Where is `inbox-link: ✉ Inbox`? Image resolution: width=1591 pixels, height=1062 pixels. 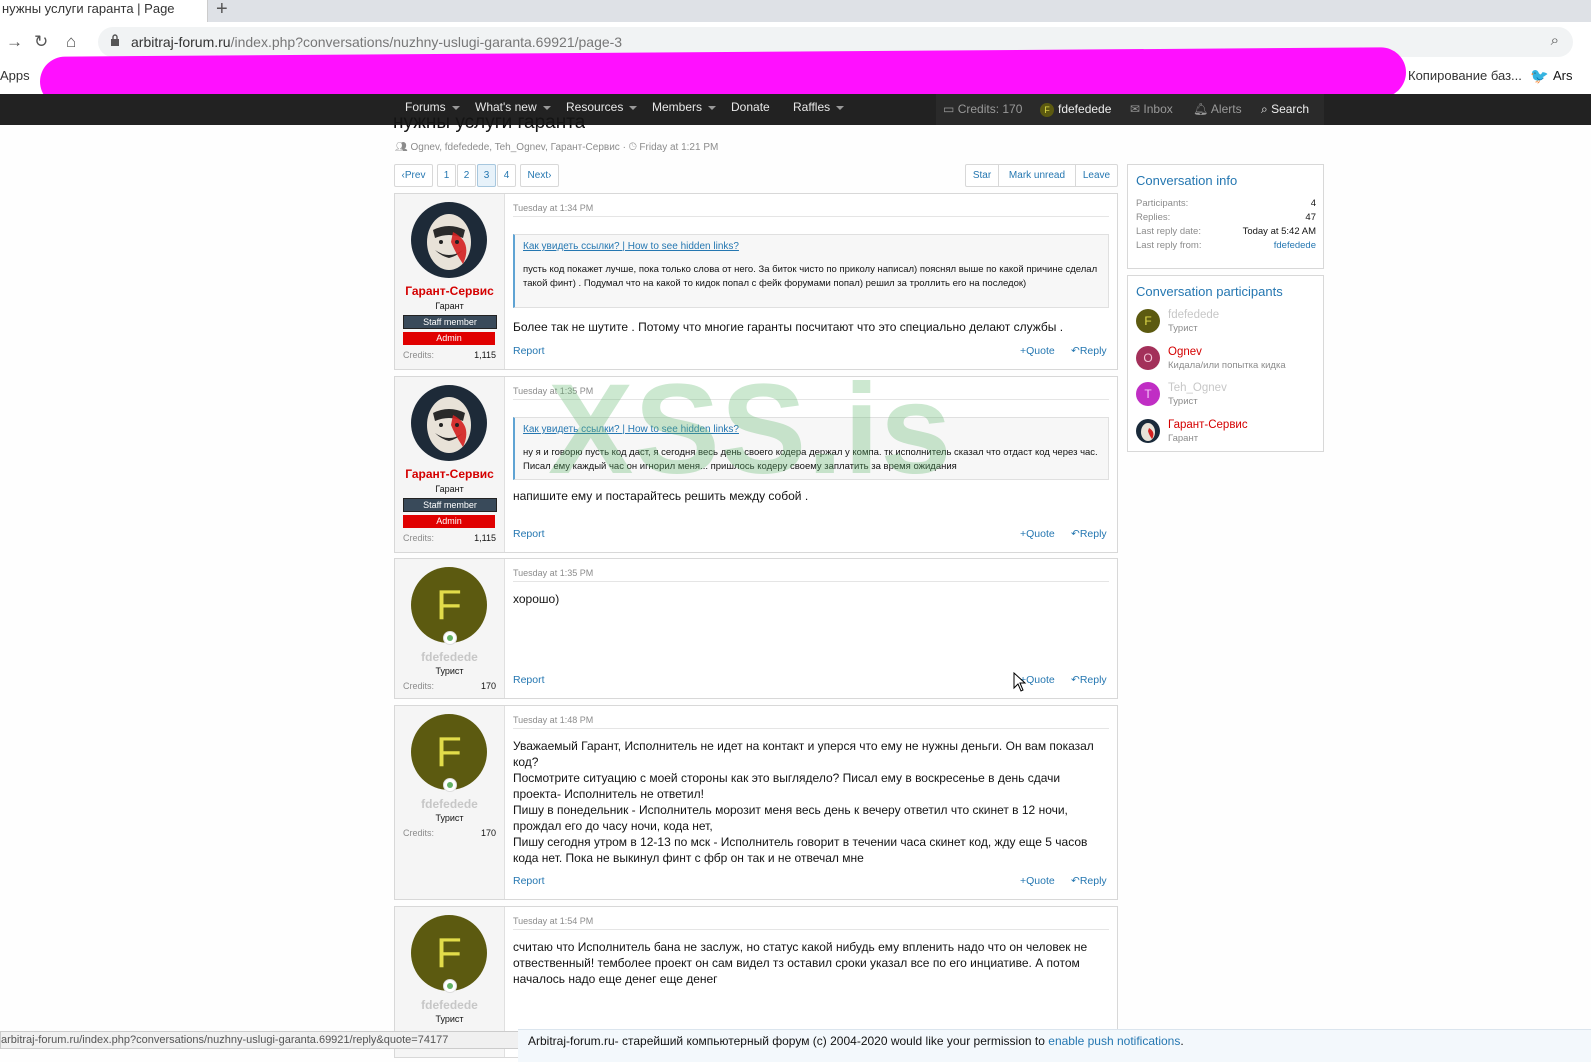
inbox-link: ✉ Inbox is located at coordinates (1151, 109).